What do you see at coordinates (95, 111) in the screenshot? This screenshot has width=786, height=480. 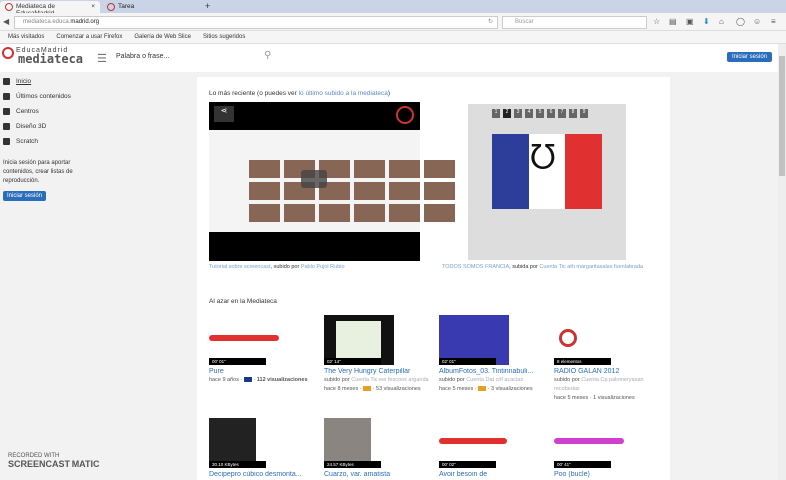 I see `sidebar-item-centros: Centros` at bounding box center [95, 111].